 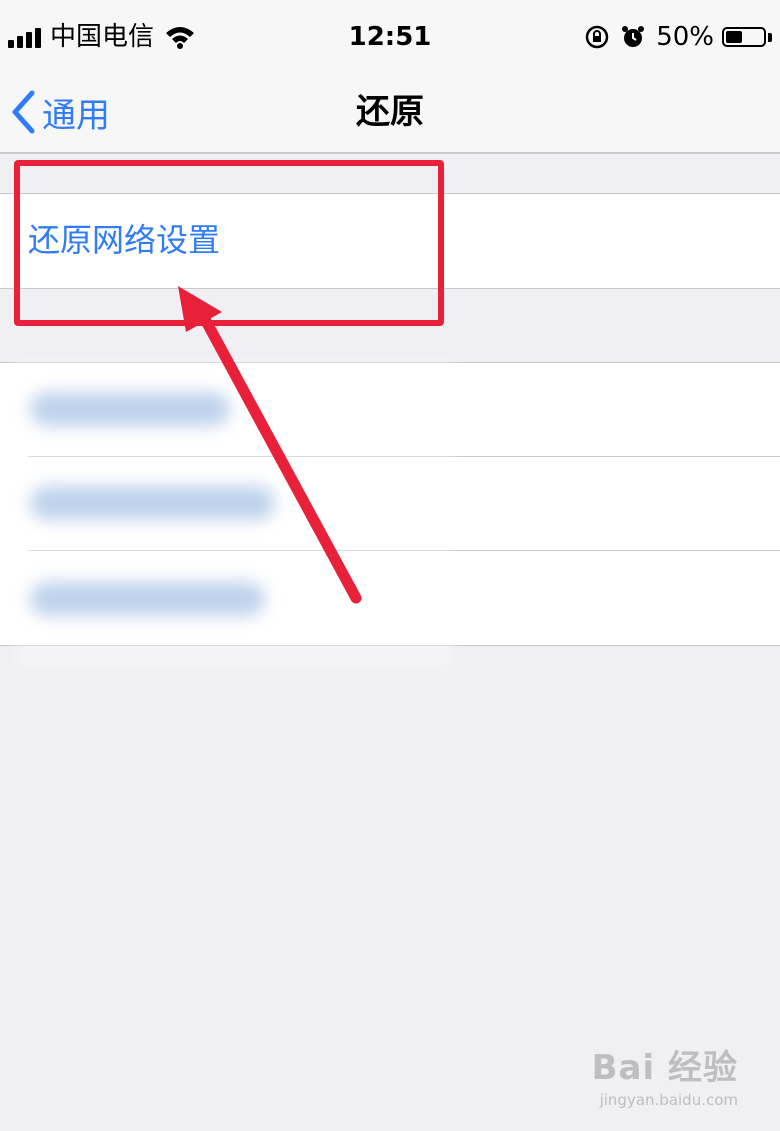 I want to click on watermark: Bai 经验 jingyan.baidu.com, so click(x=665, y=1074).